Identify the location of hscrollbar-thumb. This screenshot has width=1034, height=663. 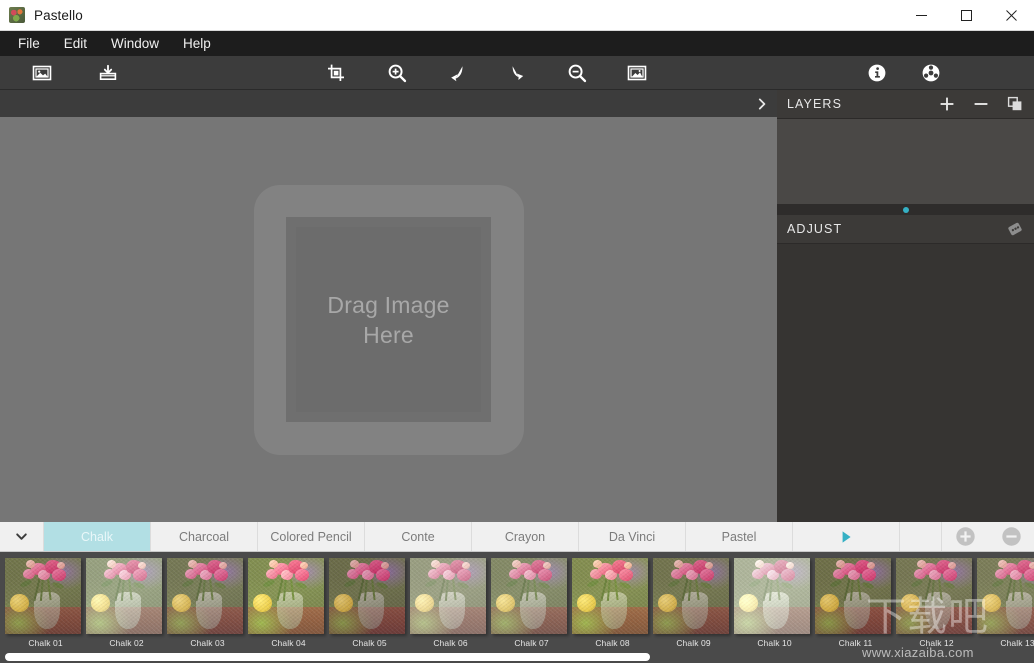
(327, 657).